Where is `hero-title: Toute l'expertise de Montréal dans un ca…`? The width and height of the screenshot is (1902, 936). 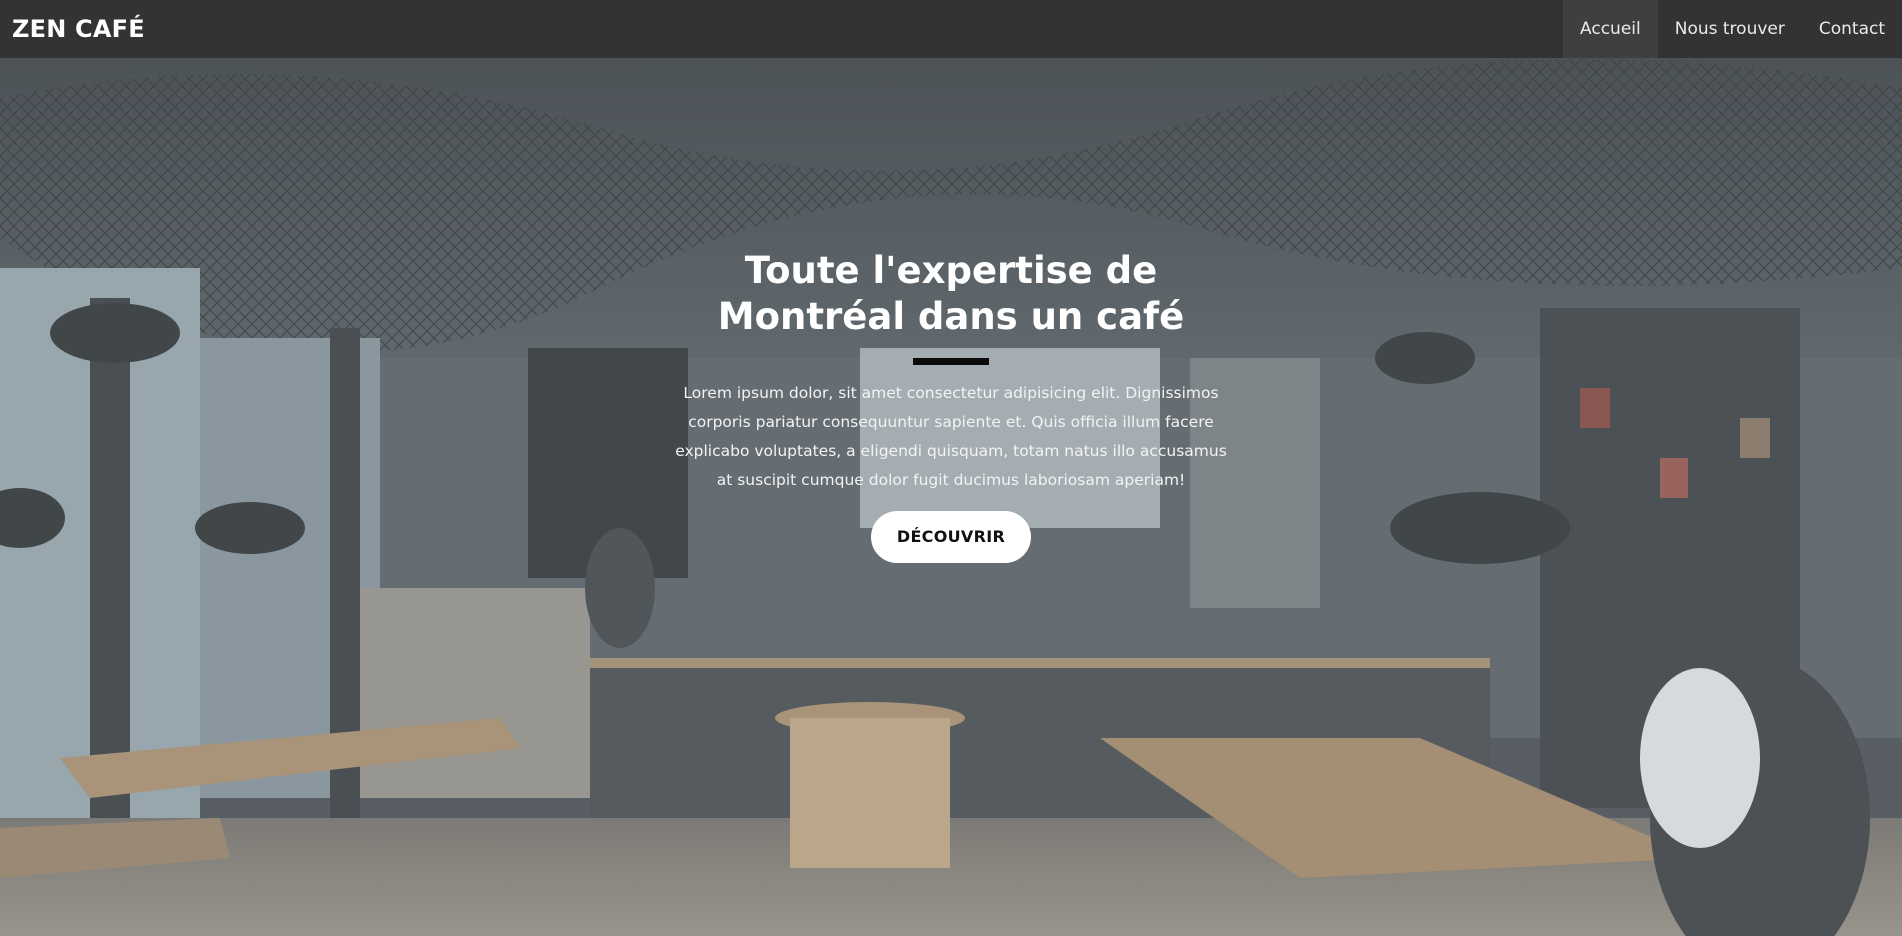 hero-title: Toute l'expertise de Montréal dans un ca… is located at coordinates (951, 293).